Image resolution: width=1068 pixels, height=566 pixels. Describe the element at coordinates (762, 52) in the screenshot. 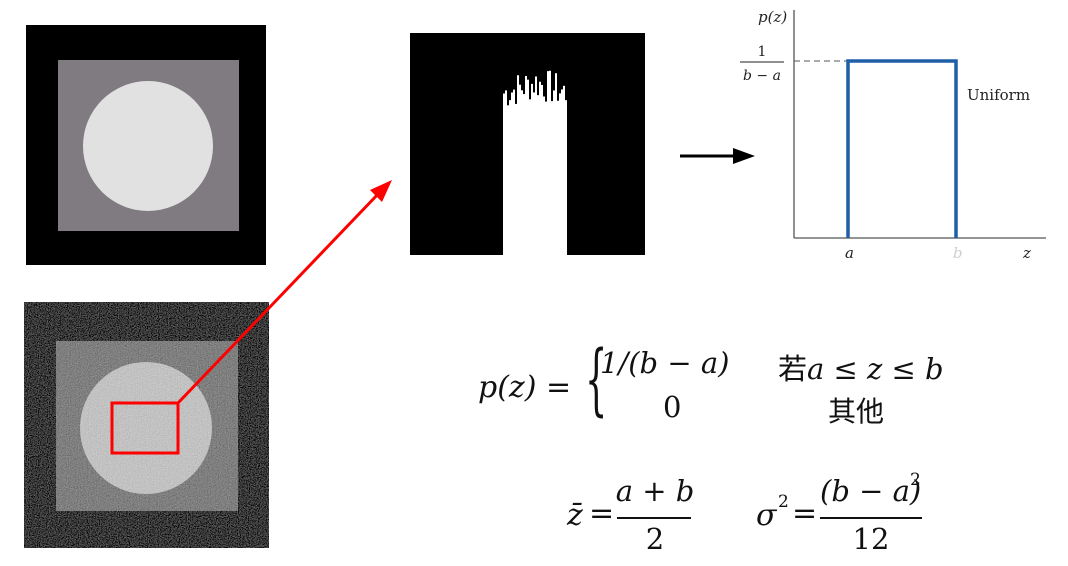

I see `level-numerator: 1` at that location.